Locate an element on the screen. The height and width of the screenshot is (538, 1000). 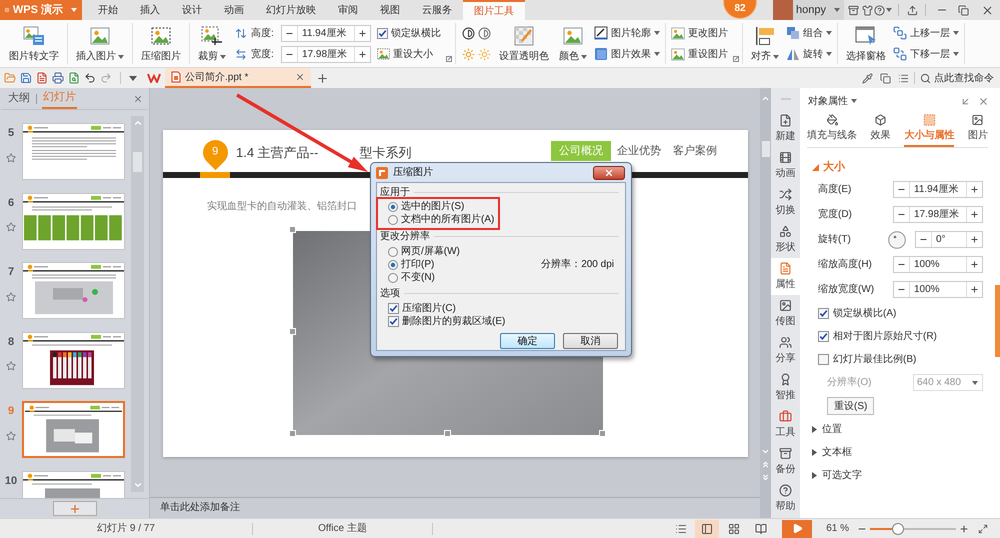
scrollbar-thumb is located at coordinates (766, 149).